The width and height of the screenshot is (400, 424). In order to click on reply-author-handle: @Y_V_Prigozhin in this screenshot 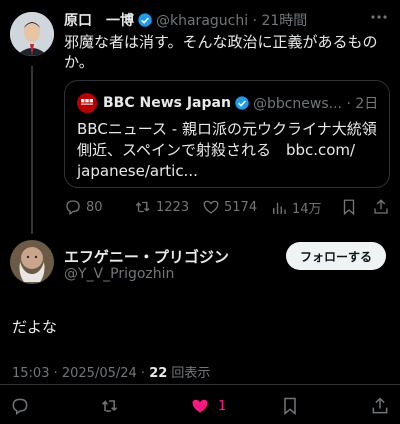, I will do `click(119, 274)`.